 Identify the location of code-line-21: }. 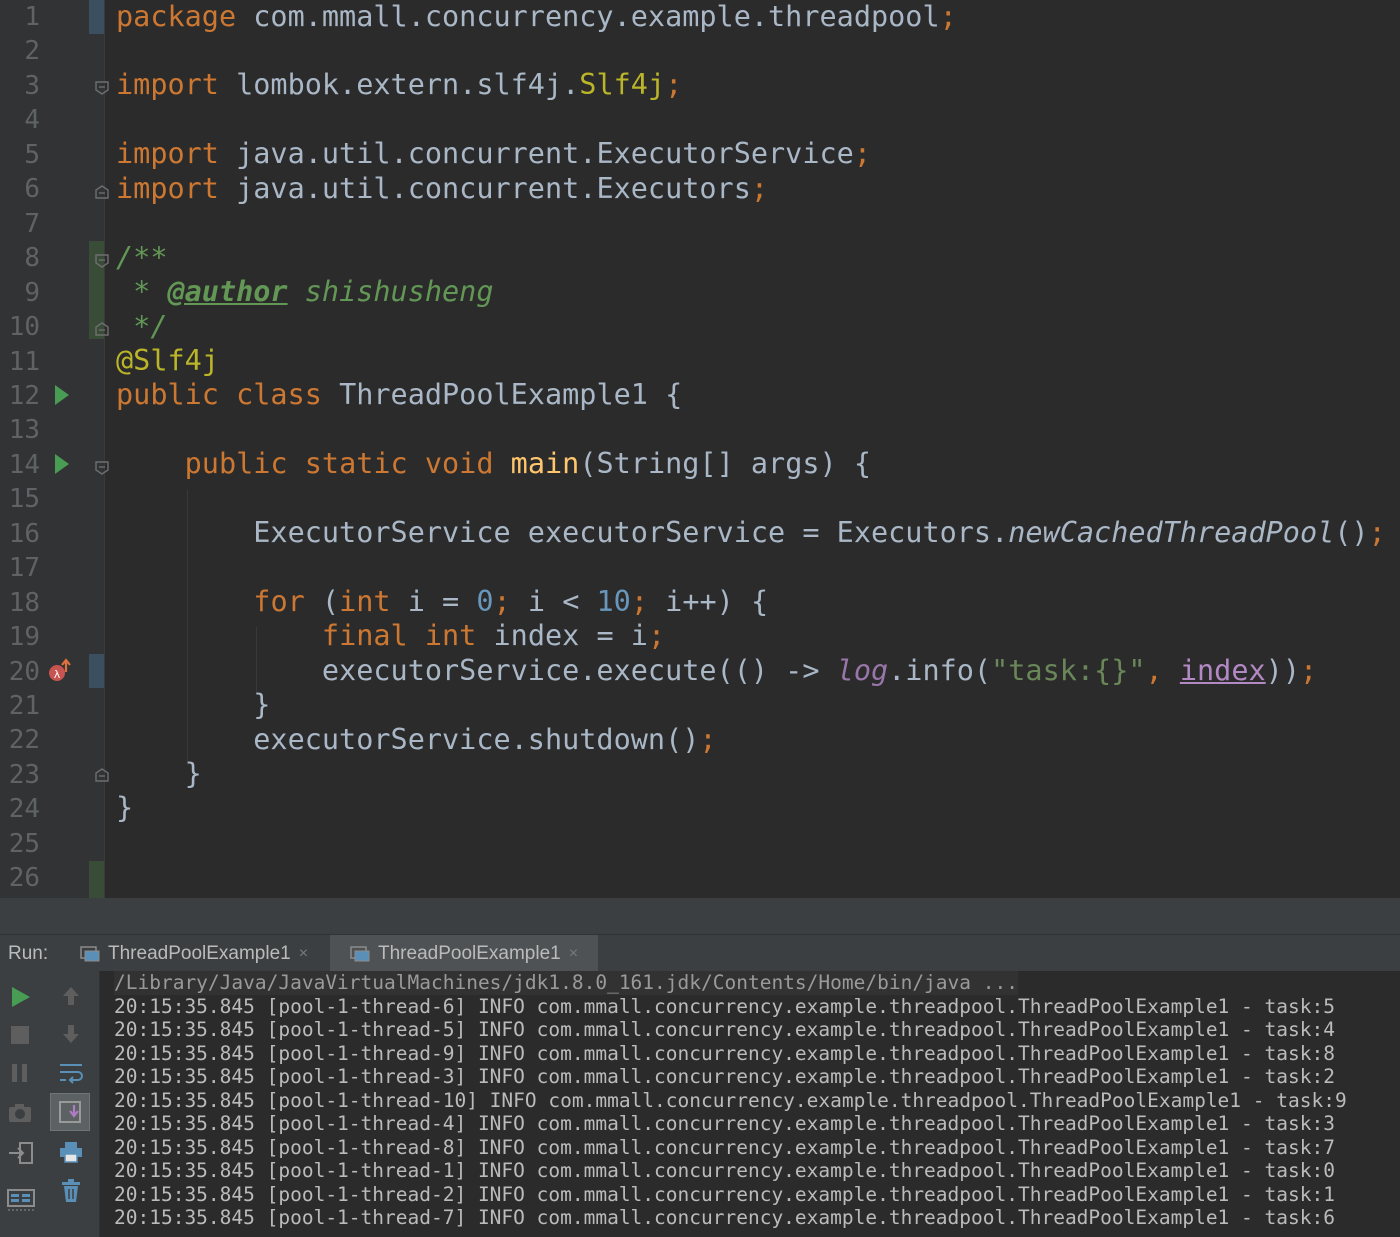
(193, 705).